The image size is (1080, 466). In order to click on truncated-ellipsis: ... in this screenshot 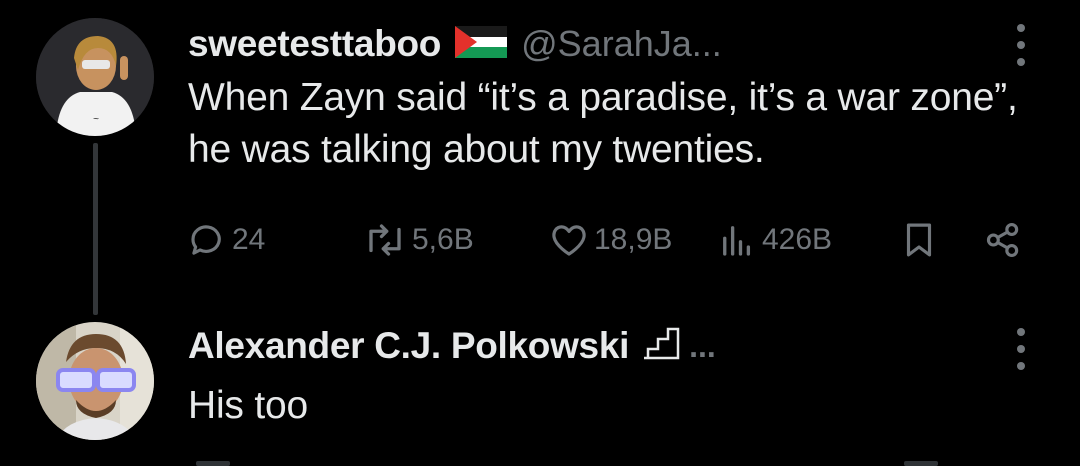, I will do `click(702, 345)`.